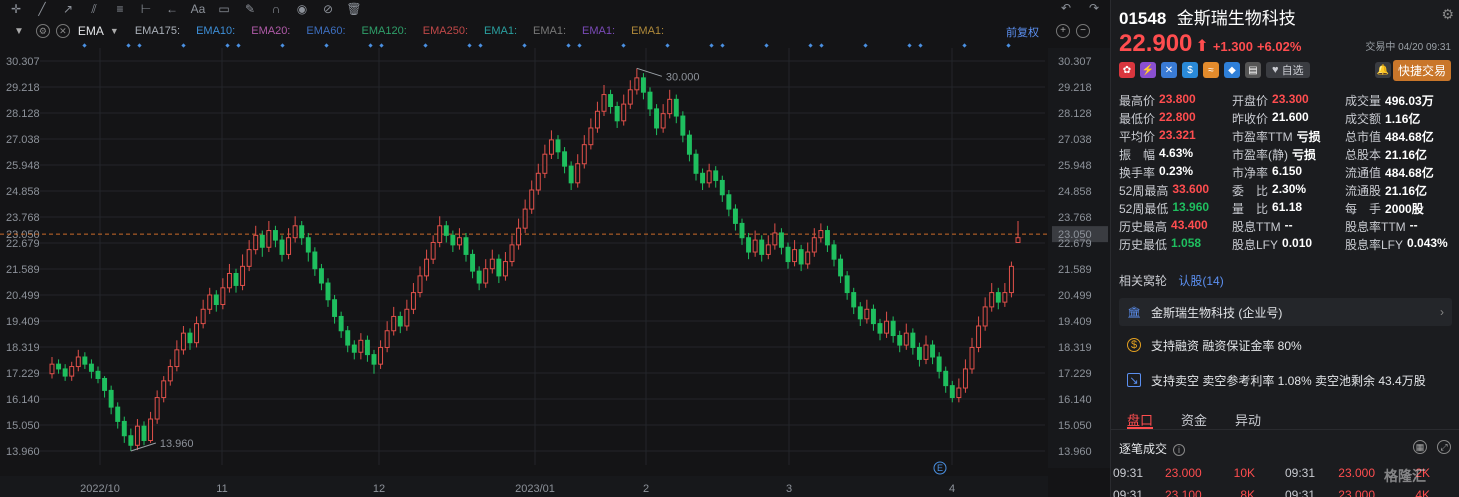 The width and height of the screenshot is (1459, 497). What do you see at coordinates (1183, 492) in the screenshot?
I see `trade-cell: 23.100` at bounding box center [1183, 492].